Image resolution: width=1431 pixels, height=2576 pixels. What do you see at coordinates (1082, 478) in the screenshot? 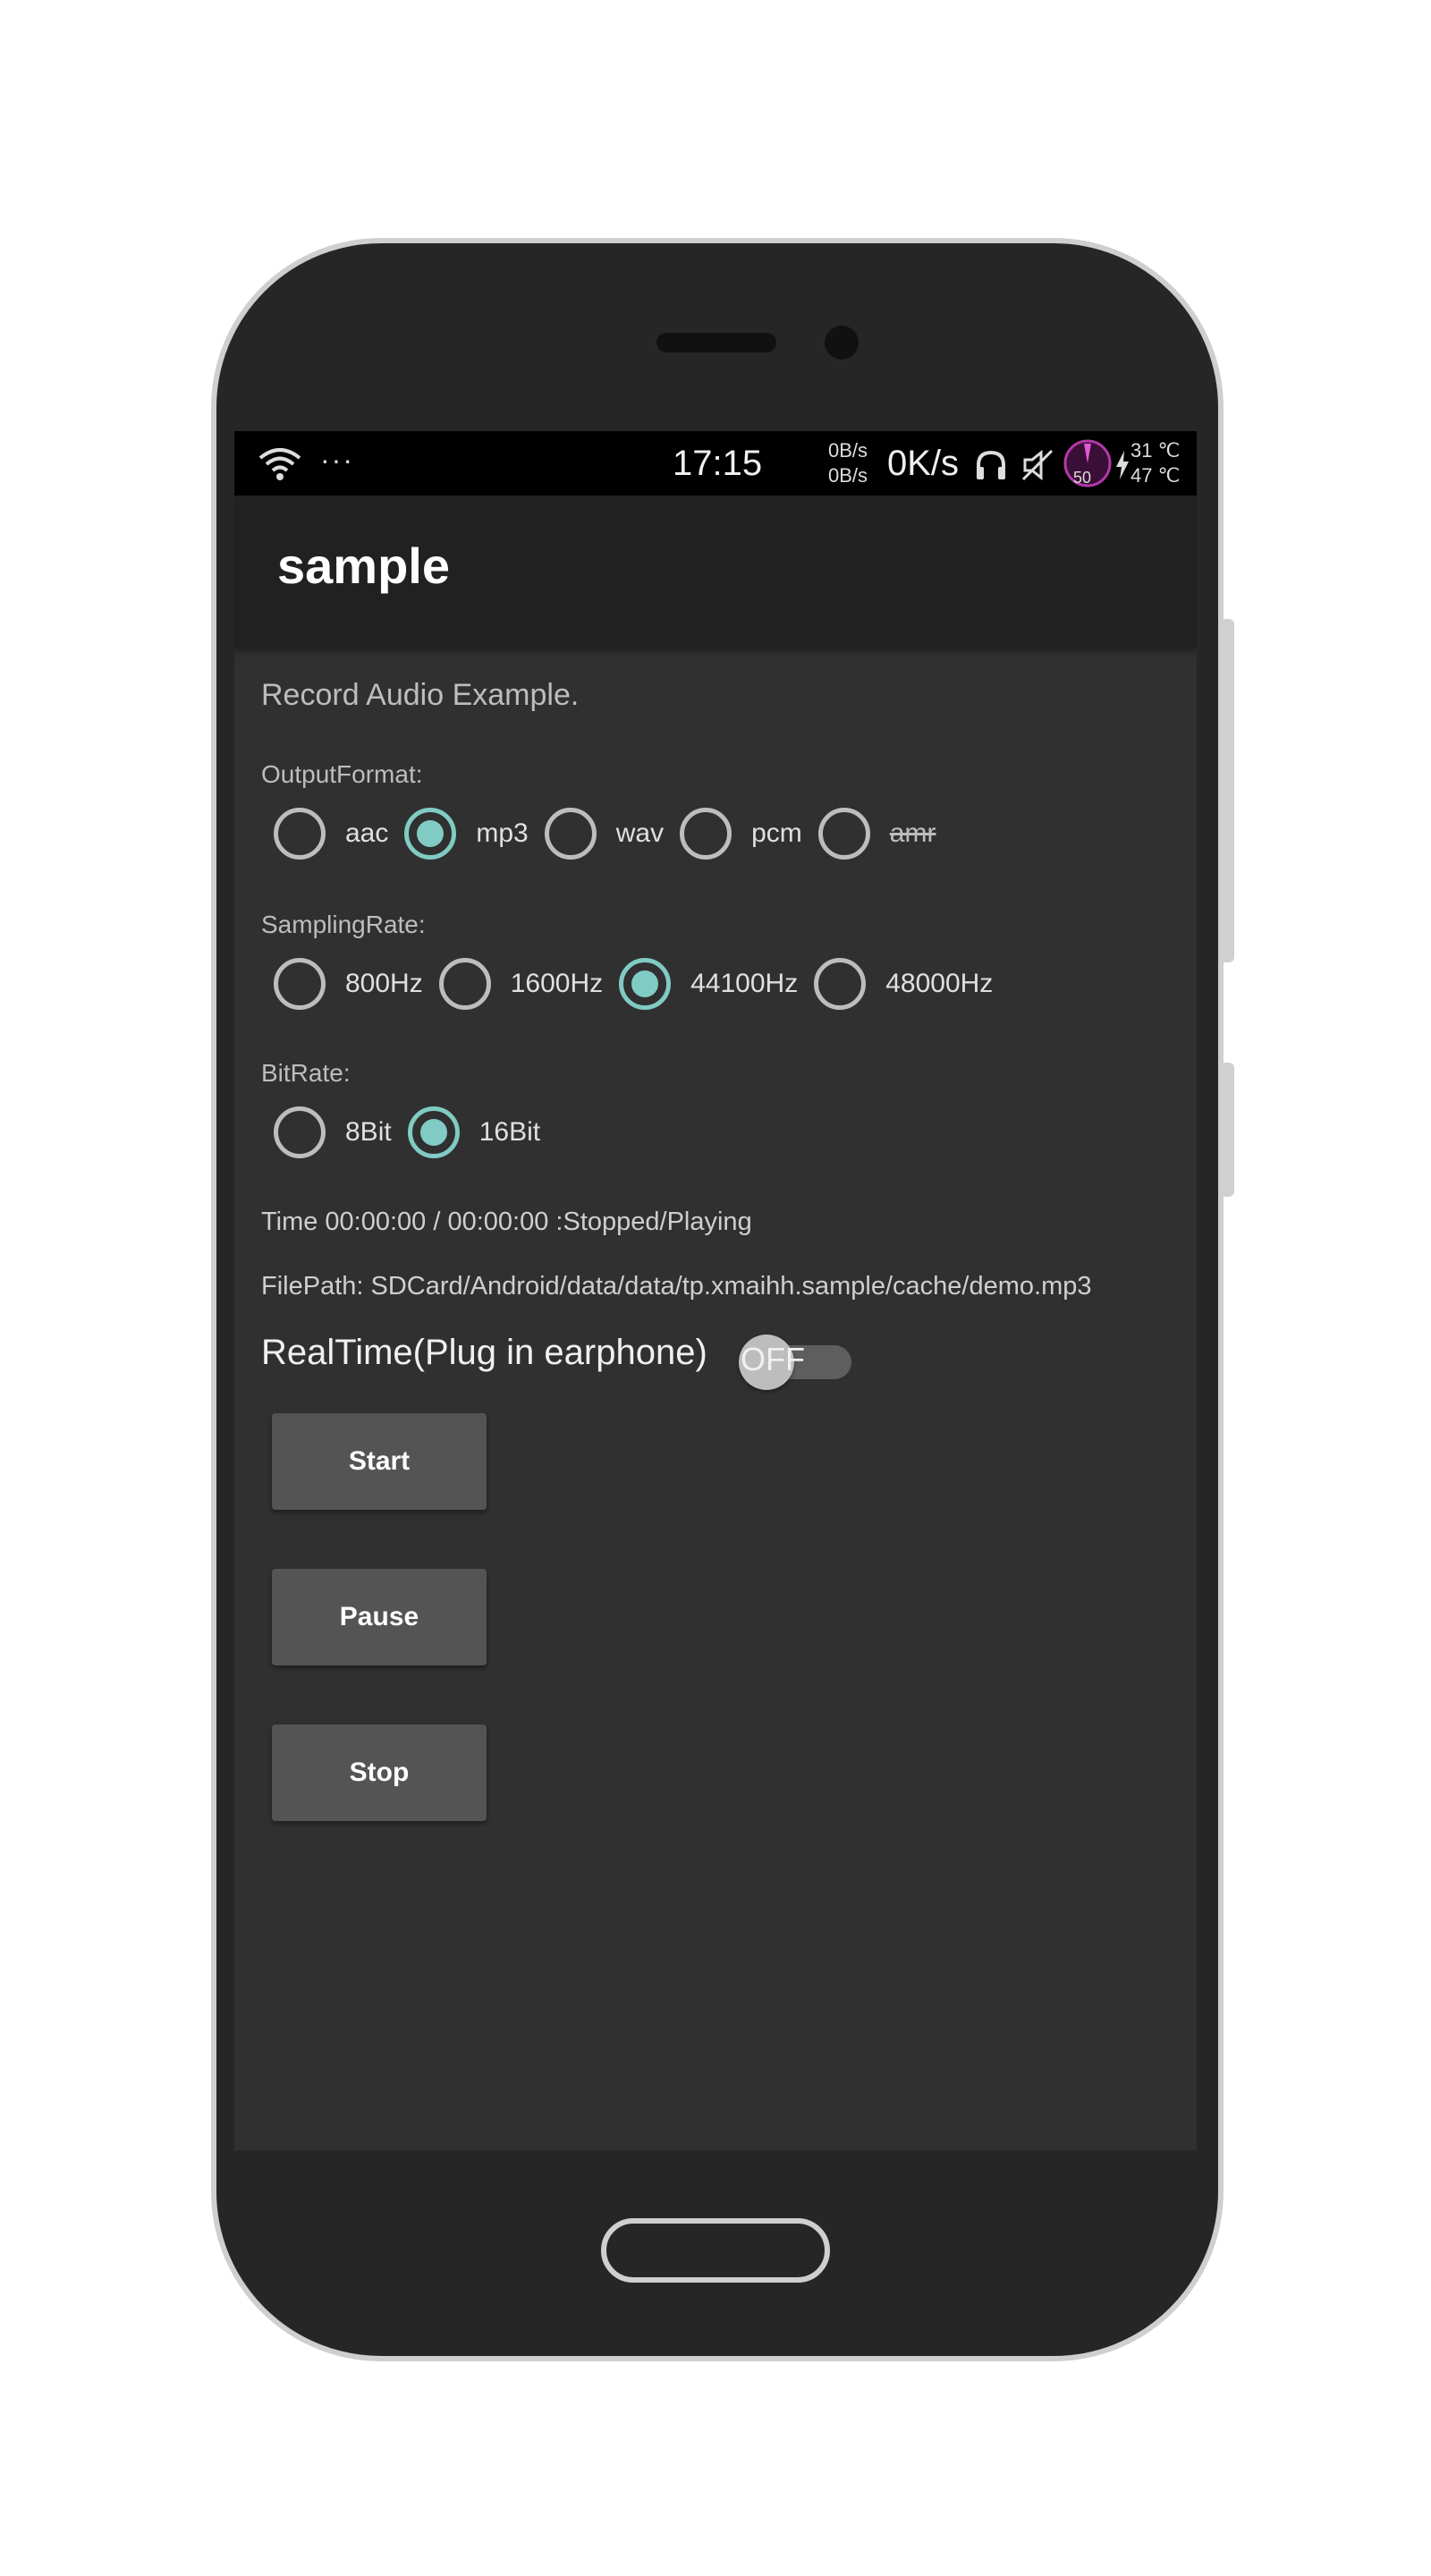
I see `gauge-value: 50` at bounding box center [1082, 478].